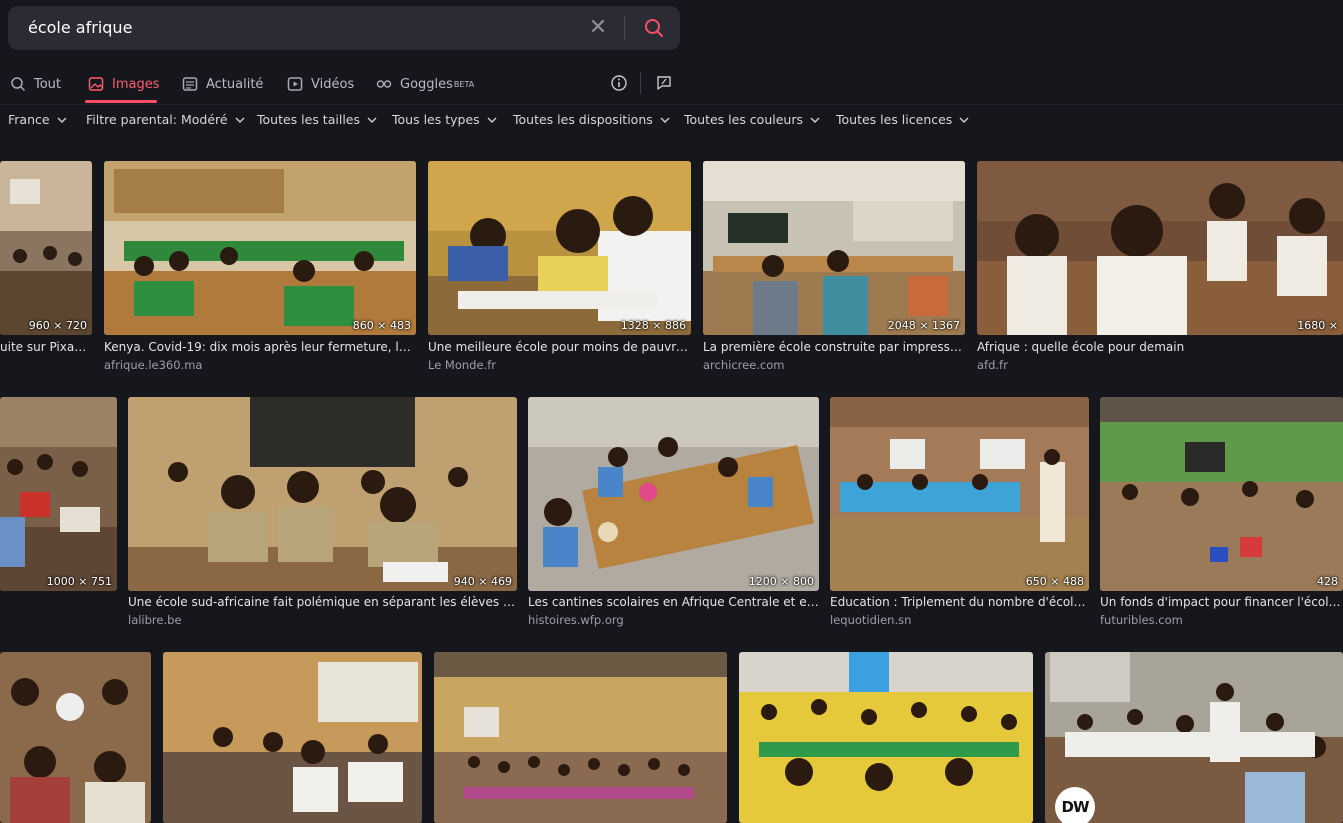  Describe the element at coordinates (583, 119) in the screenshot. I see `filter-label: Toutes les dispositions` at that location.